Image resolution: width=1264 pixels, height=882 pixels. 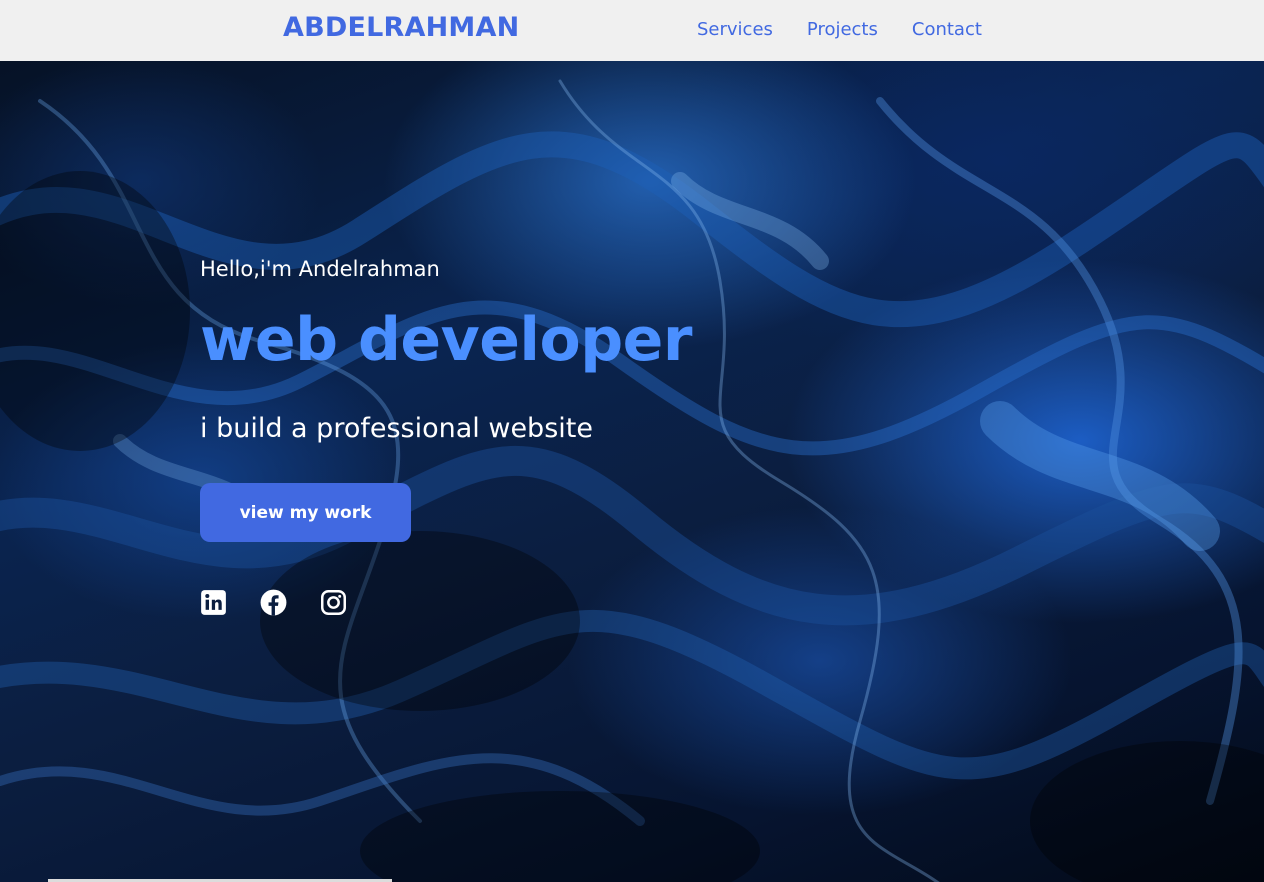 I want to click on instagram-icon, so click(x=333, y=602).